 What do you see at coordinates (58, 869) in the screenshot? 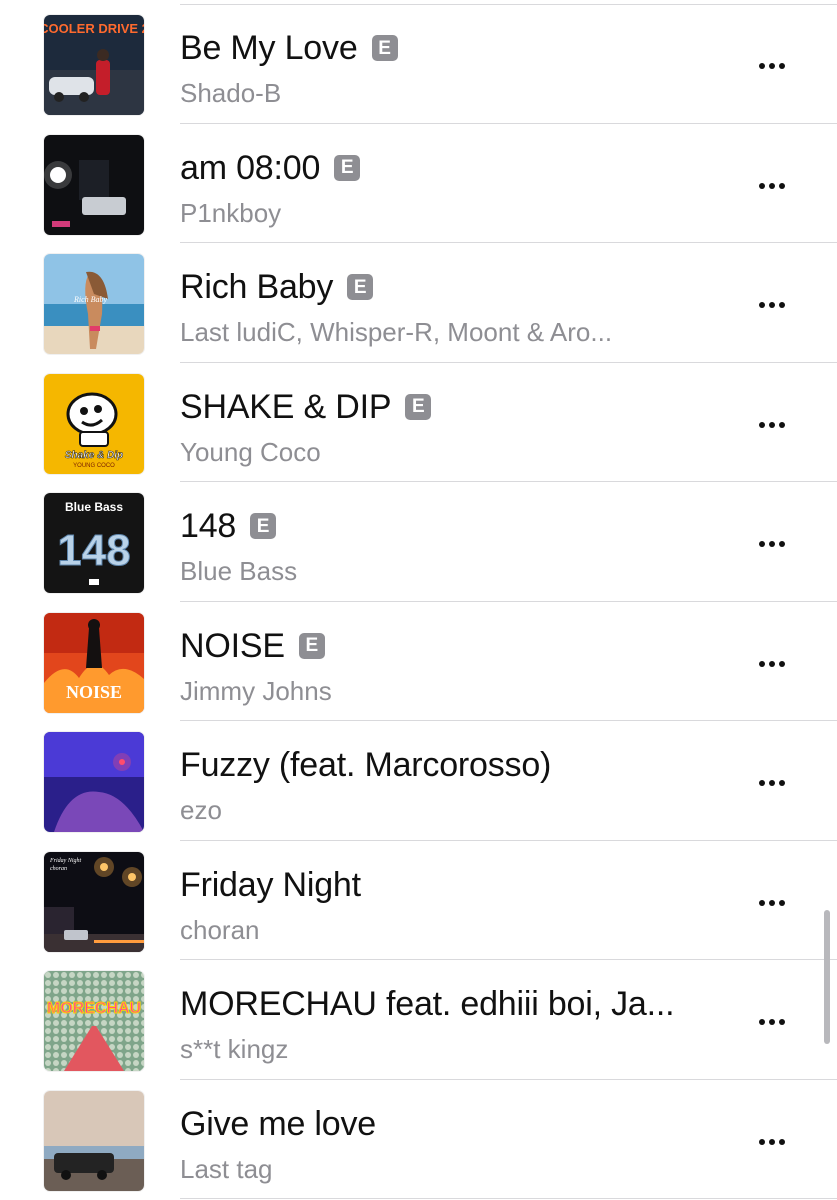
I see `art-artist-text: choran` at bounding box center [58, 869].